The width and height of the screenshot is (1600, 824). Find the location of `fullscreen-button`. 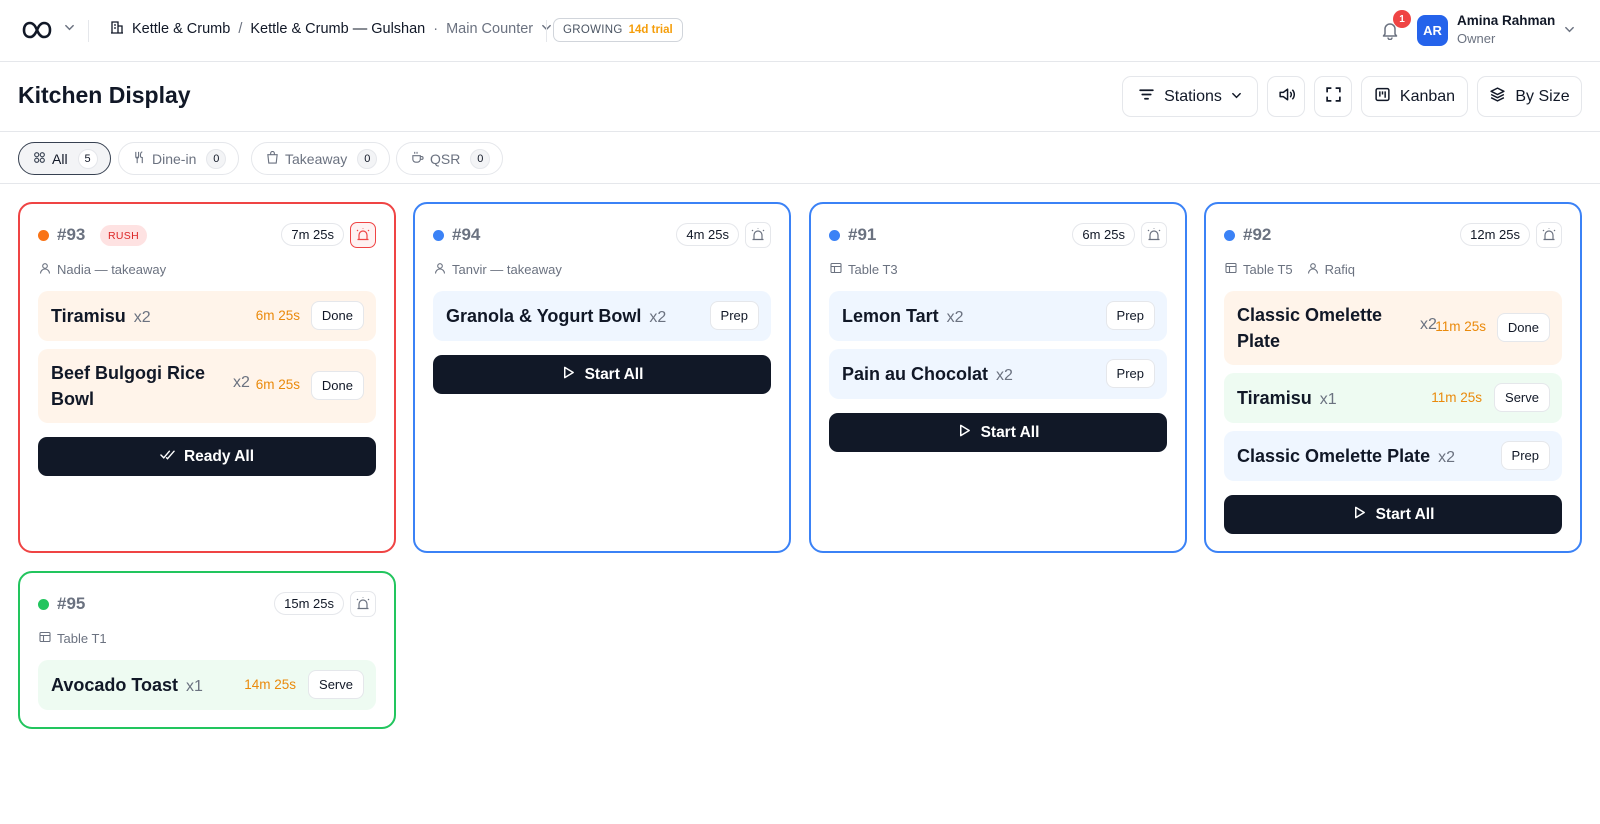

fullscreen-button is located at coordinates (1333, 96).